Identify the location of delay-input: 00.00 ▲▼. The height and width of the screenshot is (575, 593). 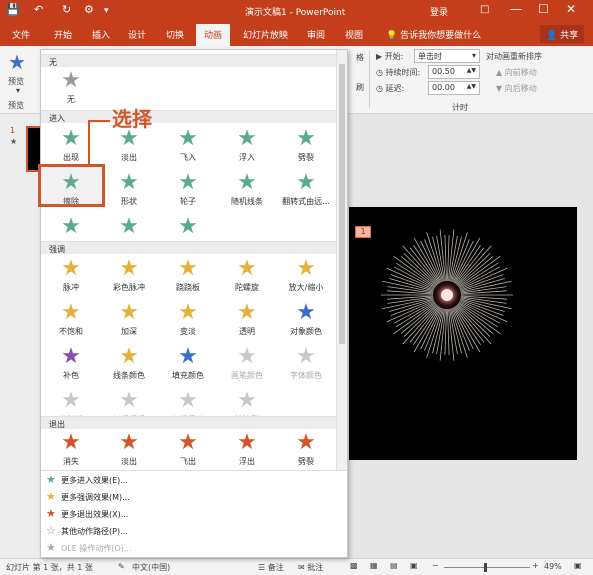
(454, 88).